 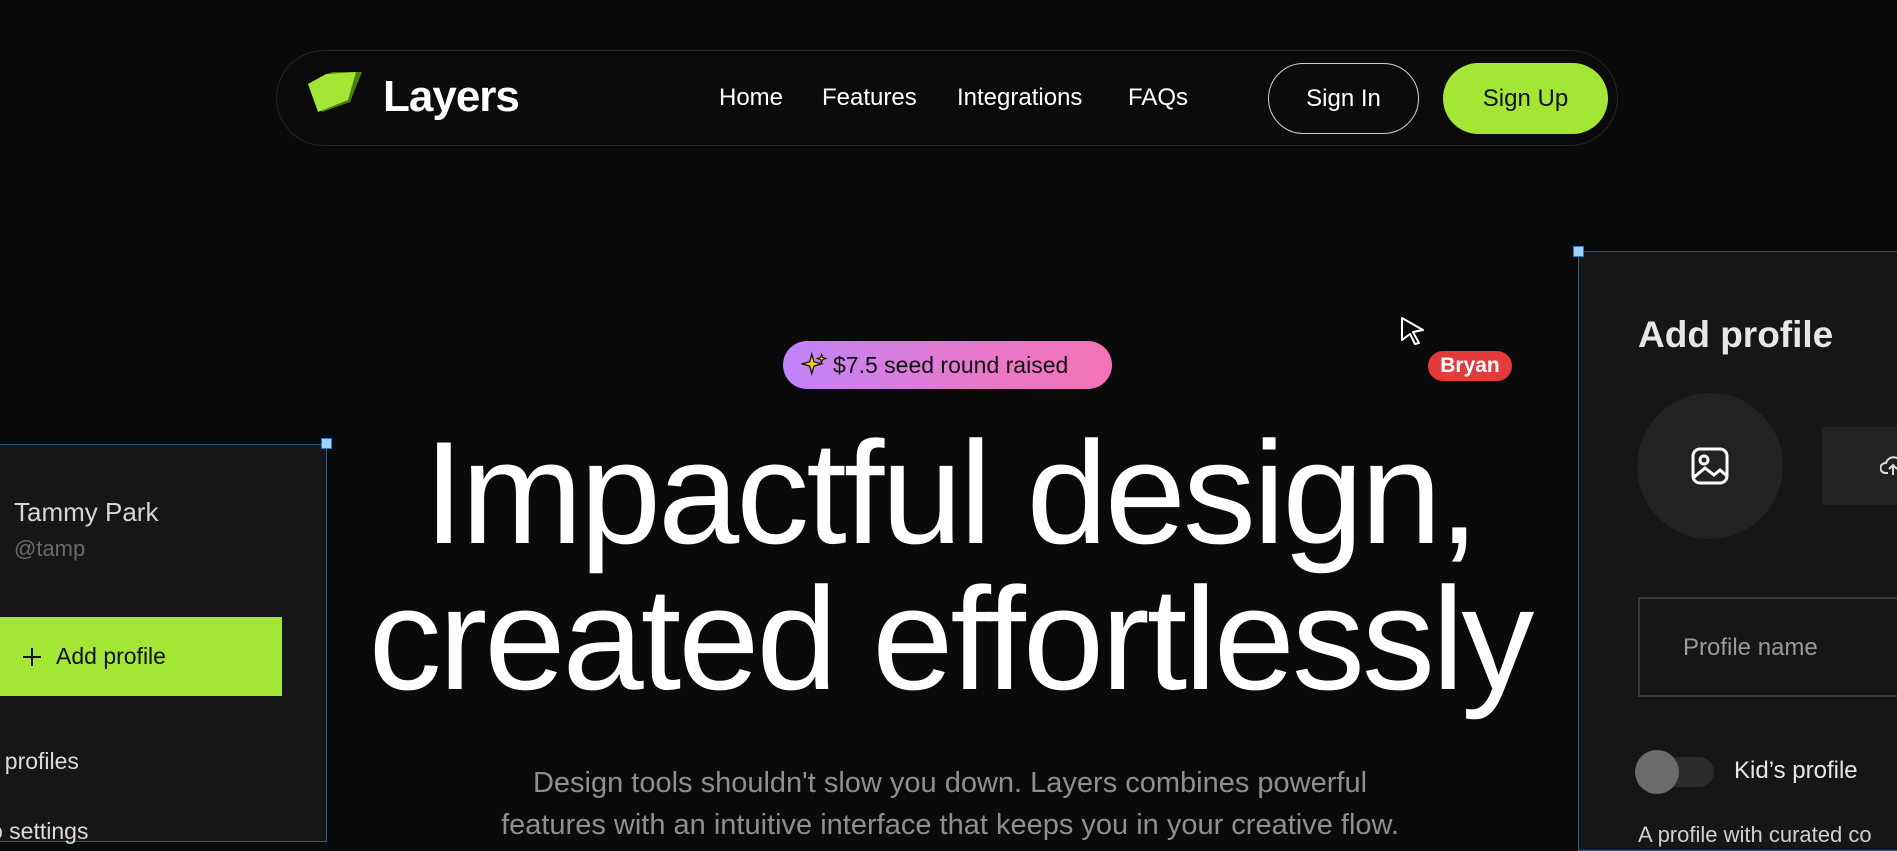 I want to click on cursor-user-tag: Bryan, so click(x=1470, y=366).